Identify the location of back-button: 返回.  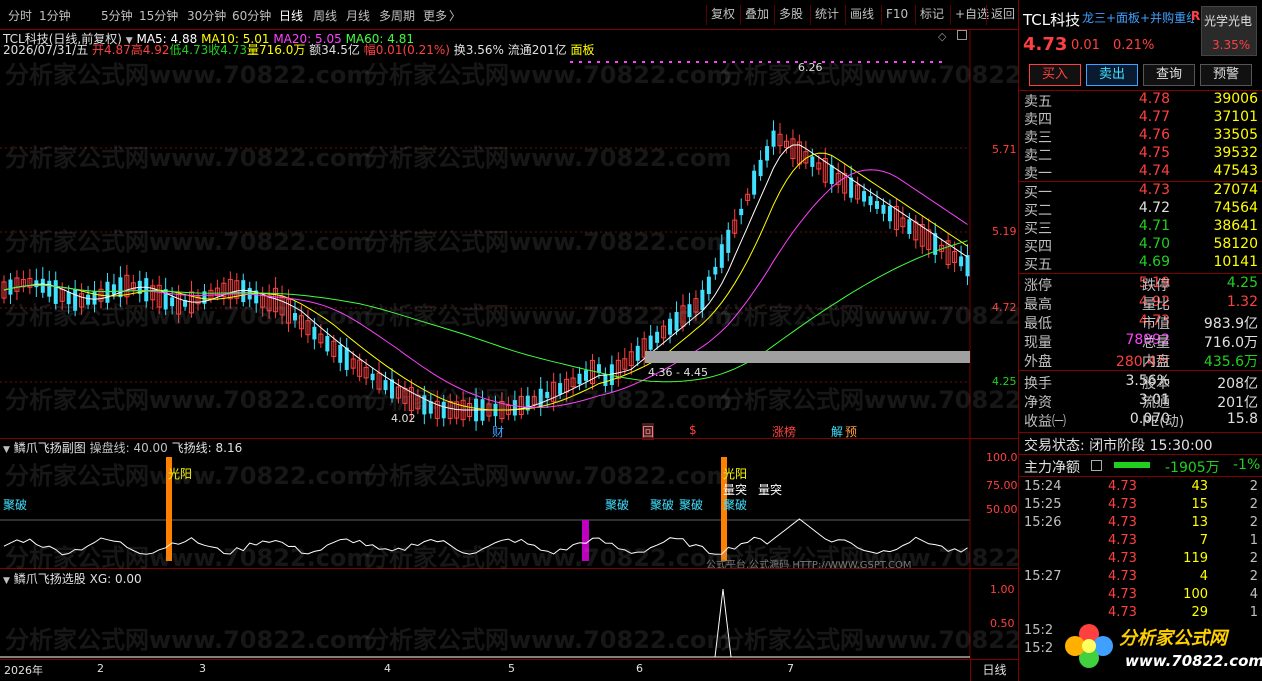
(1002, 15).